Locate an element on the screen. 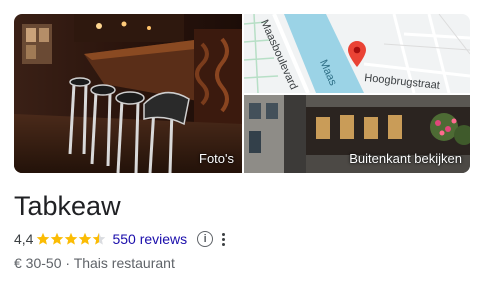 This screenshot has width=482, height=281. place-category: Thais restaurant is located at coordinates (124, 263).